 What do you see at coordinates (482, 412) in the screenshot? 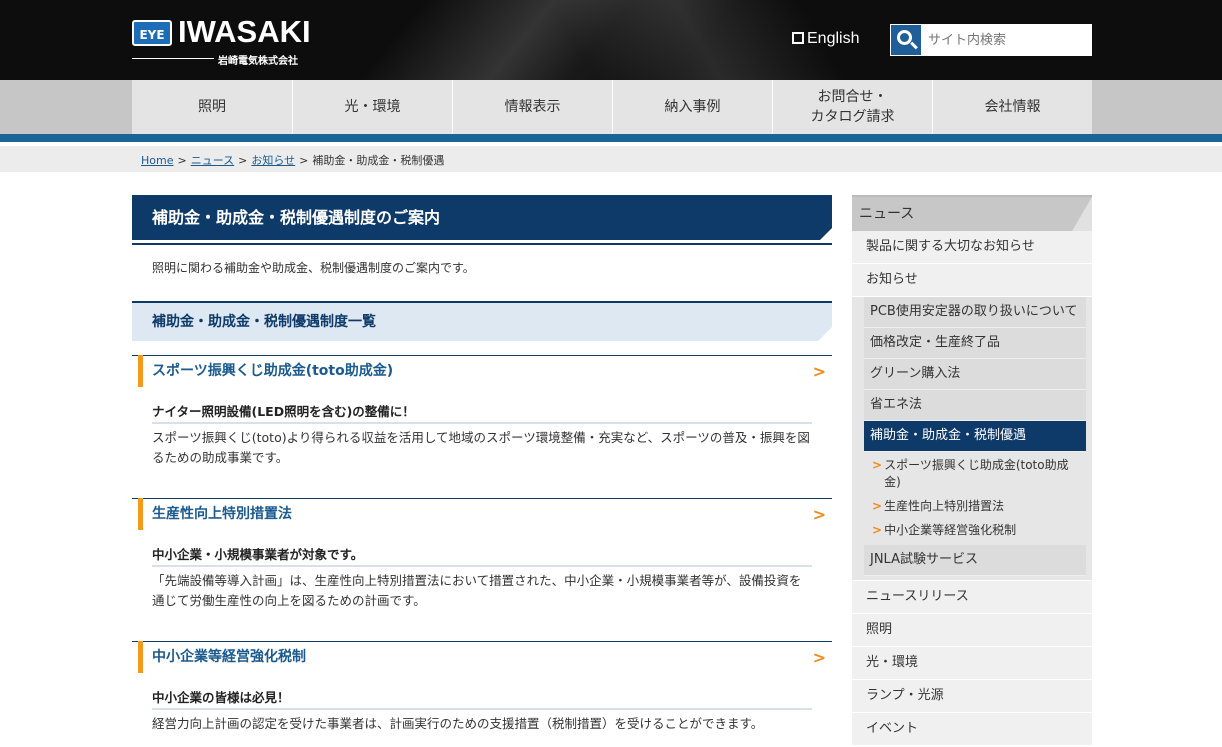
I see `entry-subtitle: ナイター照明設備(LED照明を含む)の整備に！` at bounding box center [482, 412].